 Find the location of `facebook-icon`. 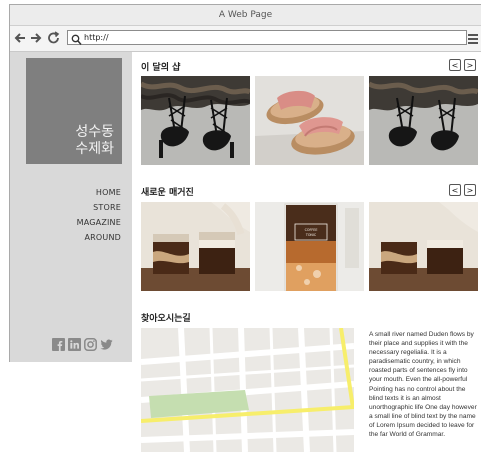

facebook-icon is located at coordinates (58, 344).